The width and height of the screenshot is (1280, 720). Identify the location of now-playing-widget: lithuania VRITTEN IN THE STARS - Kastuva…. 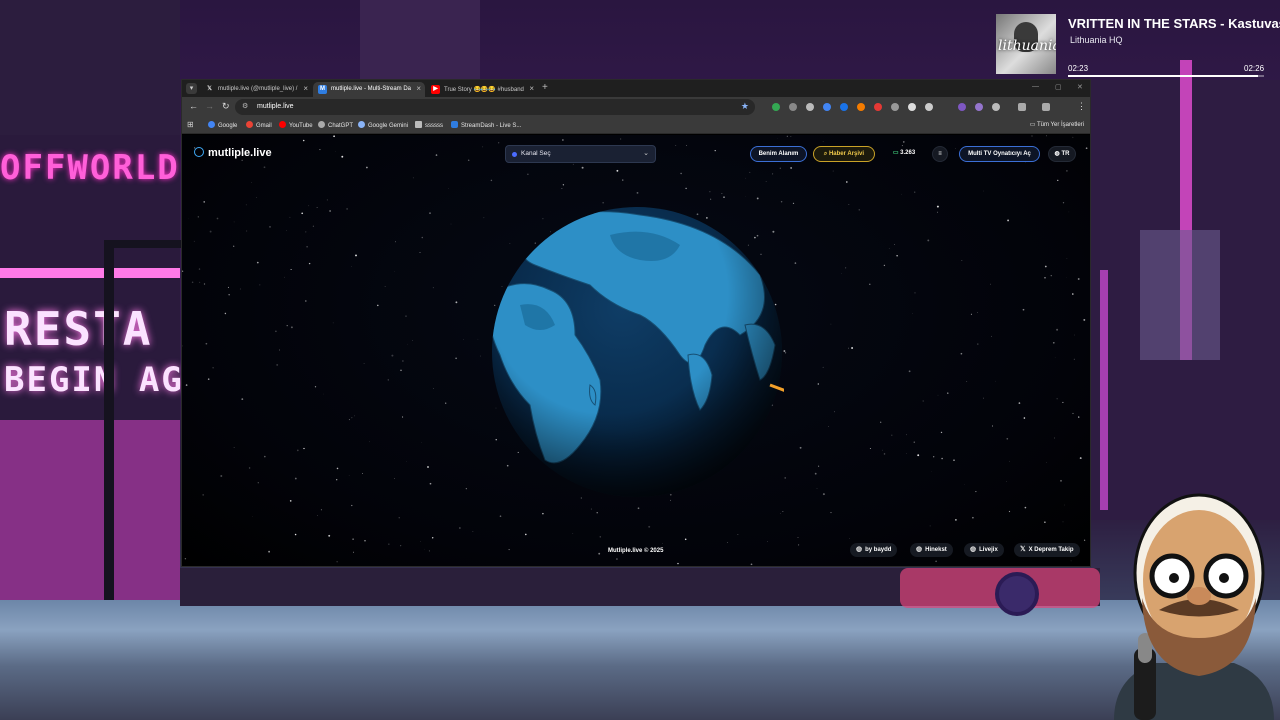
(1137, 44).